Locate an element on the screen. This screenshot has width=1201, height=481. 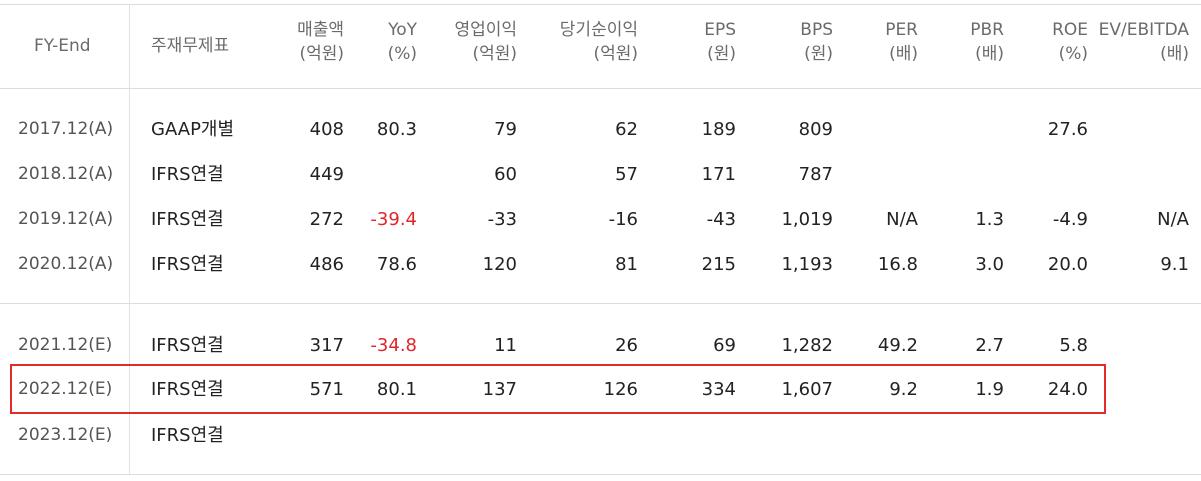
cell-bps: 1,019 is located at coordinates (807, 219).